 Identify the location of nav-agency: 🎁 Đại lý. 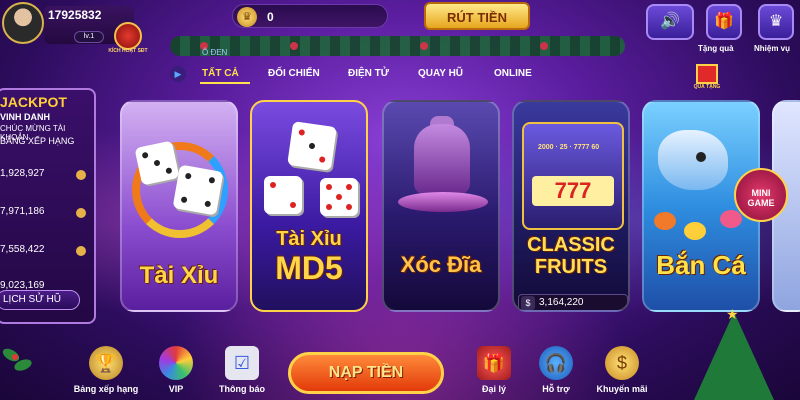
(494, 370).